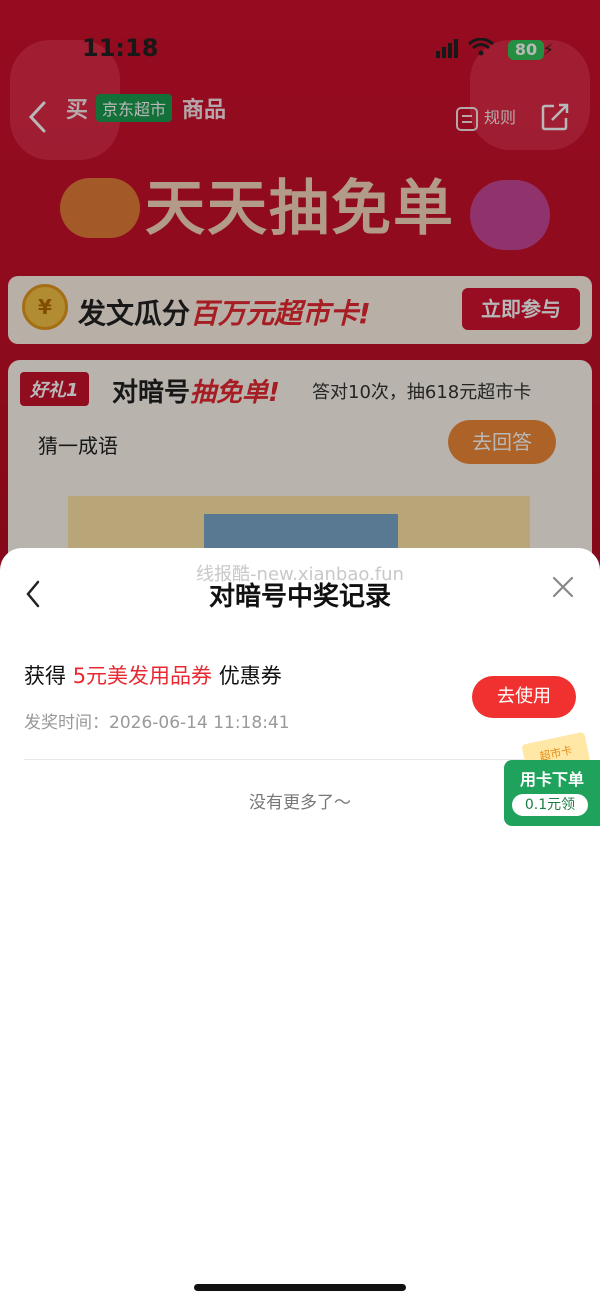 The image size is (600, 1304). I want to click on award-time-value: 2026-06-14 11:18:41, so click(199, 723).